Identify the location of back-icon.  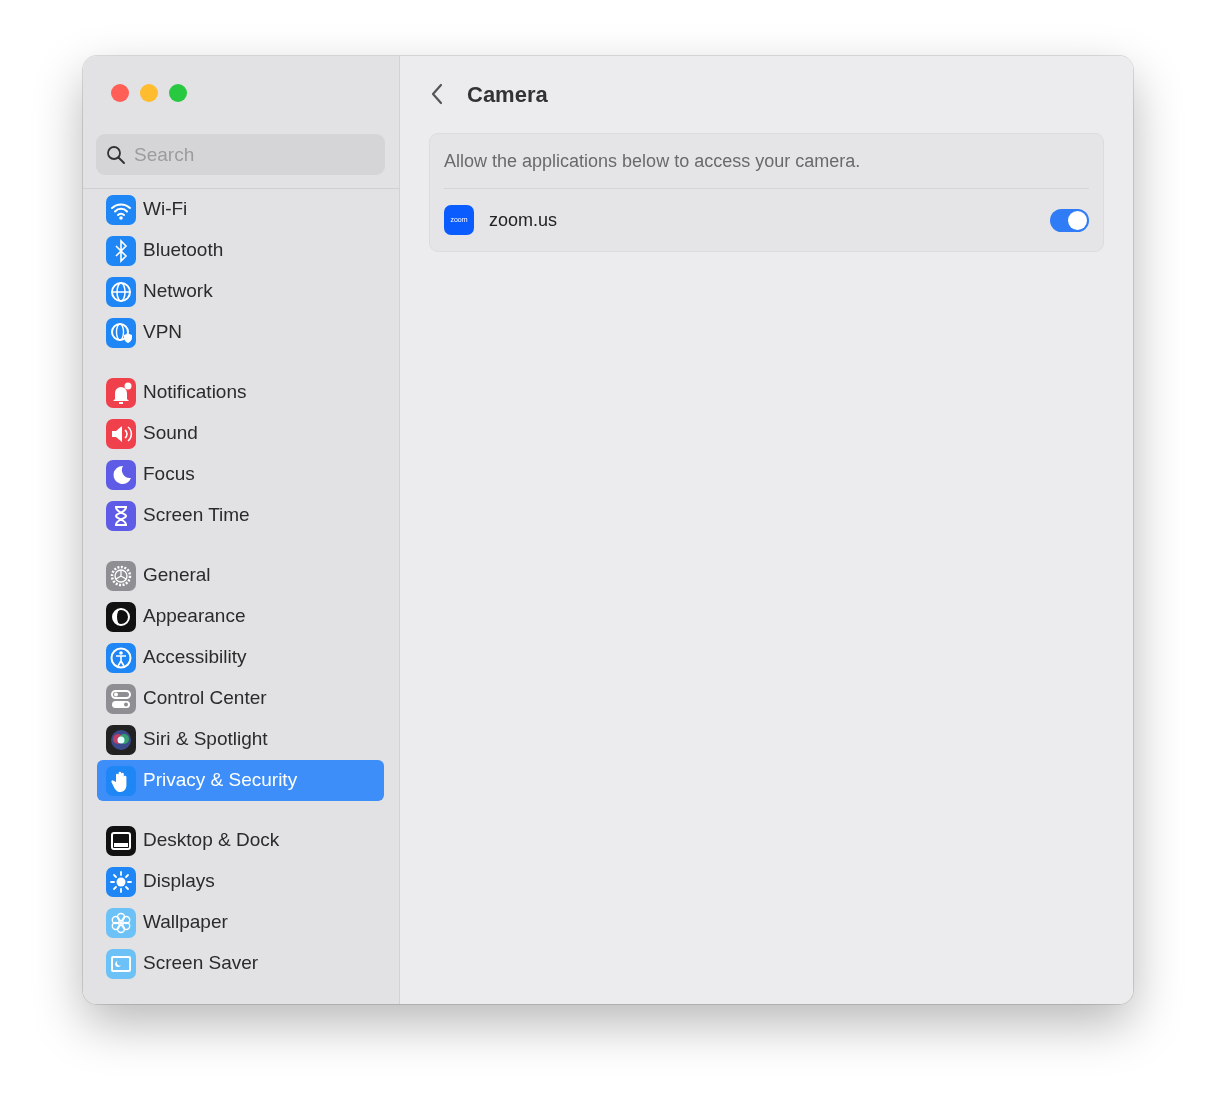
(437, 94).